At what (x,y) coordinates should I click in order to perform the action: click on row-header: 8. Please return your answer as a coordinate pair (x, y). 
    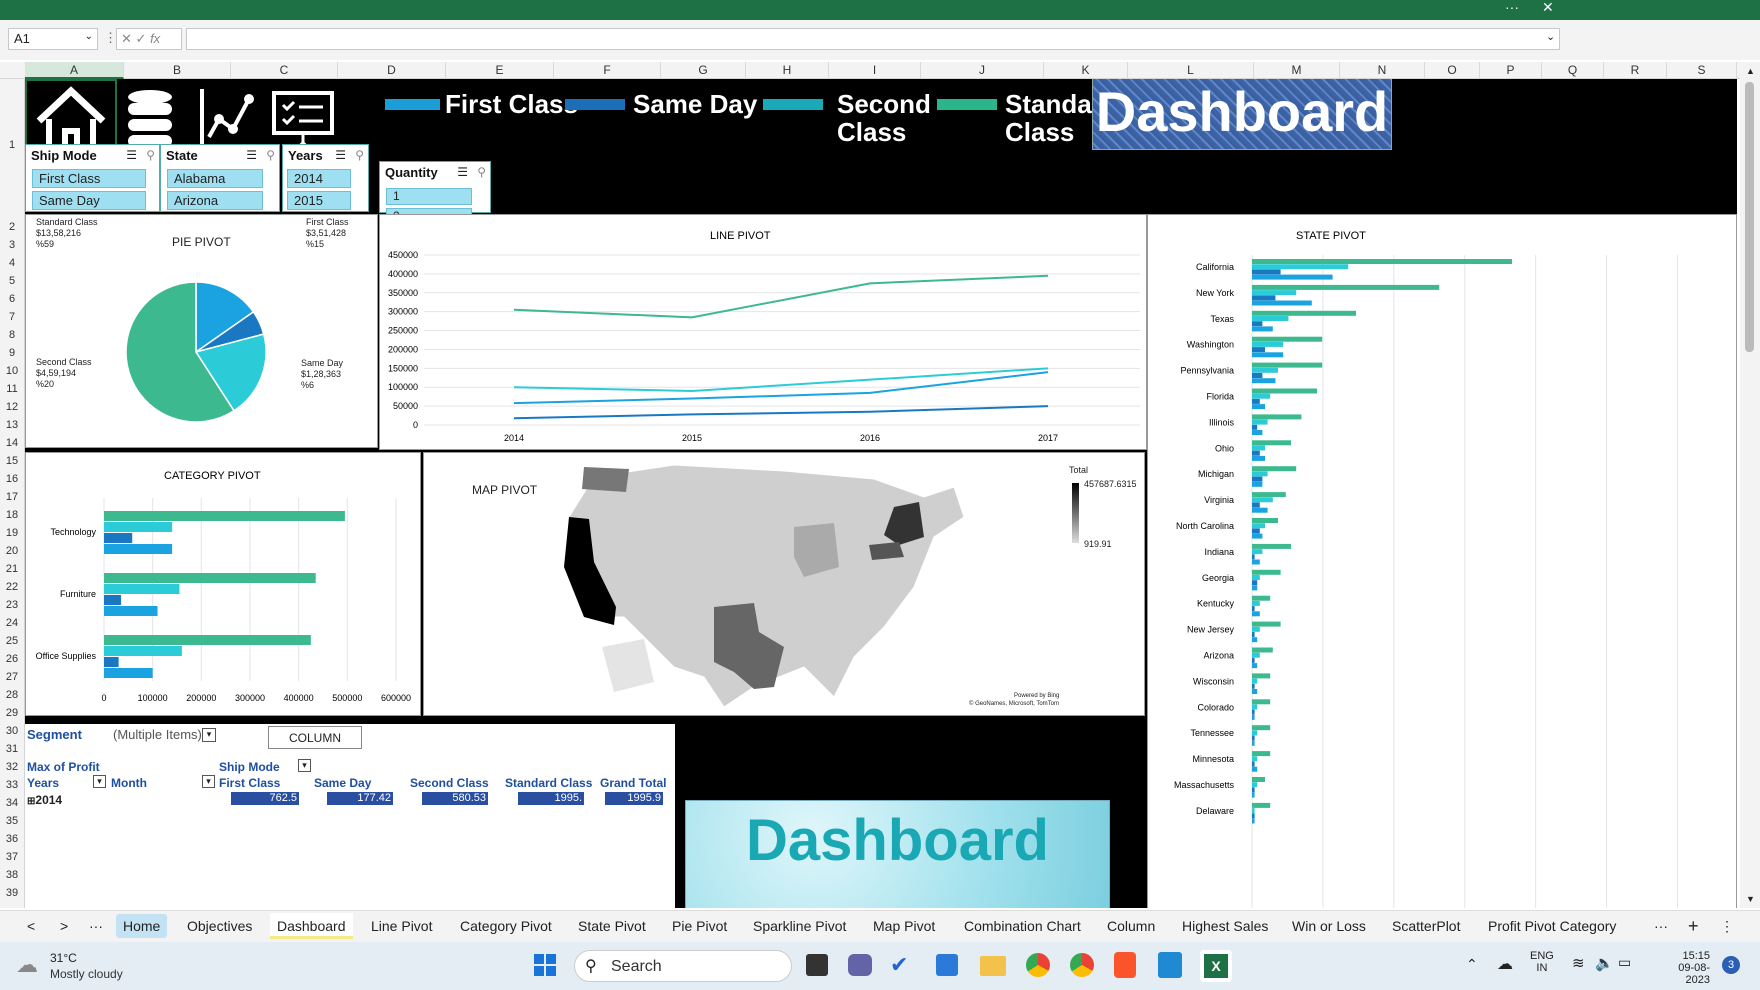
    Looking at the image, I should click on (12, 335).